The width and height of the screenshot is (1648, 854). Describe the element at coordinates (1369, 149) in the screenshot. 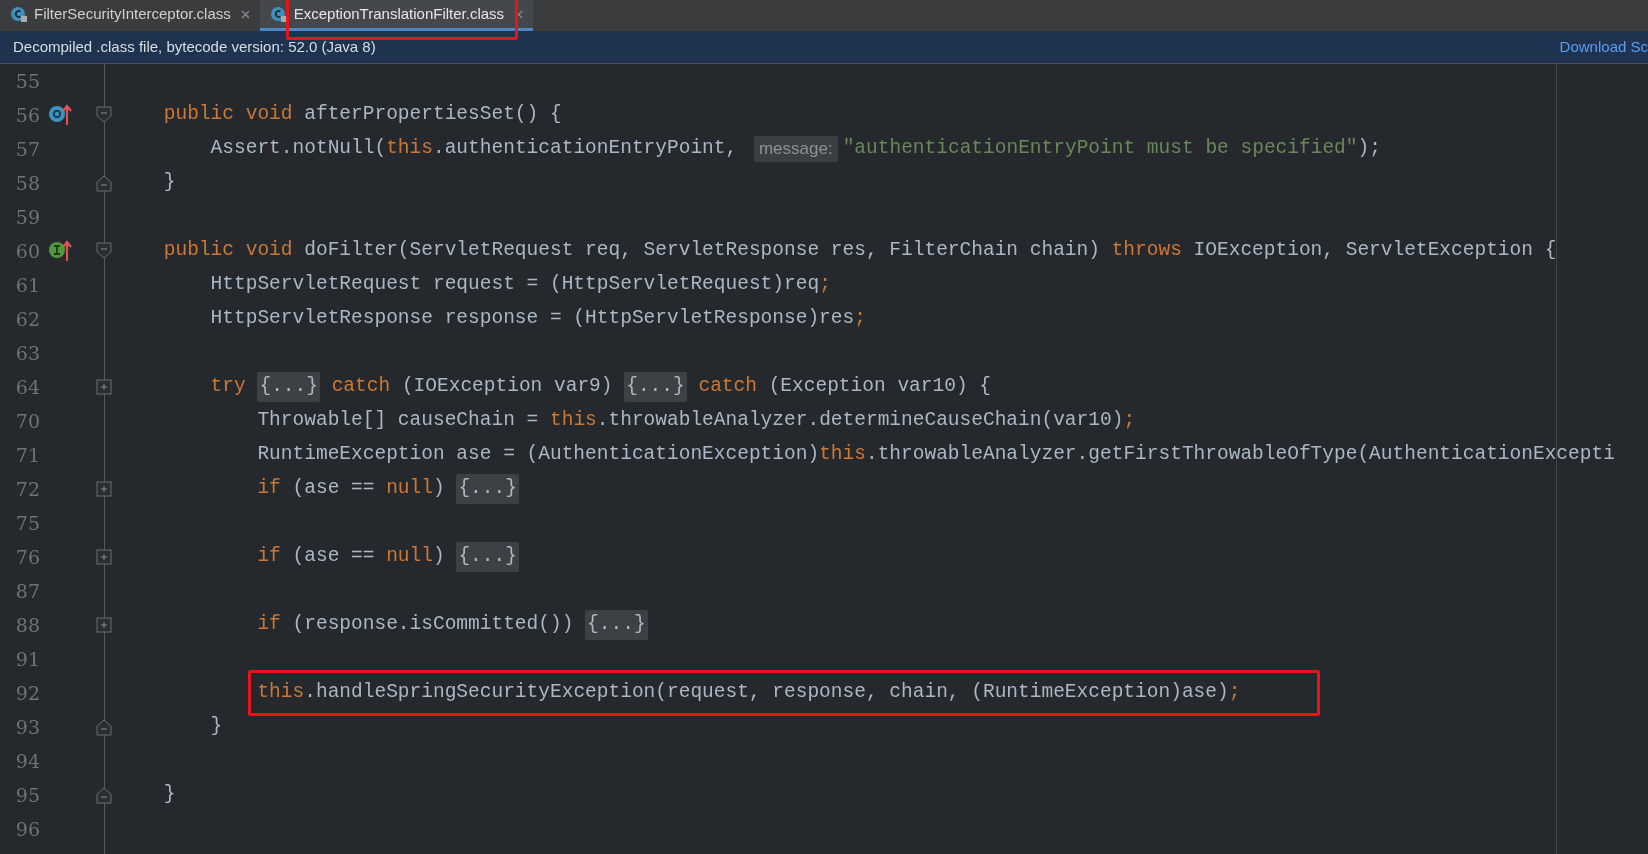

I see `code-token: );` at that location.